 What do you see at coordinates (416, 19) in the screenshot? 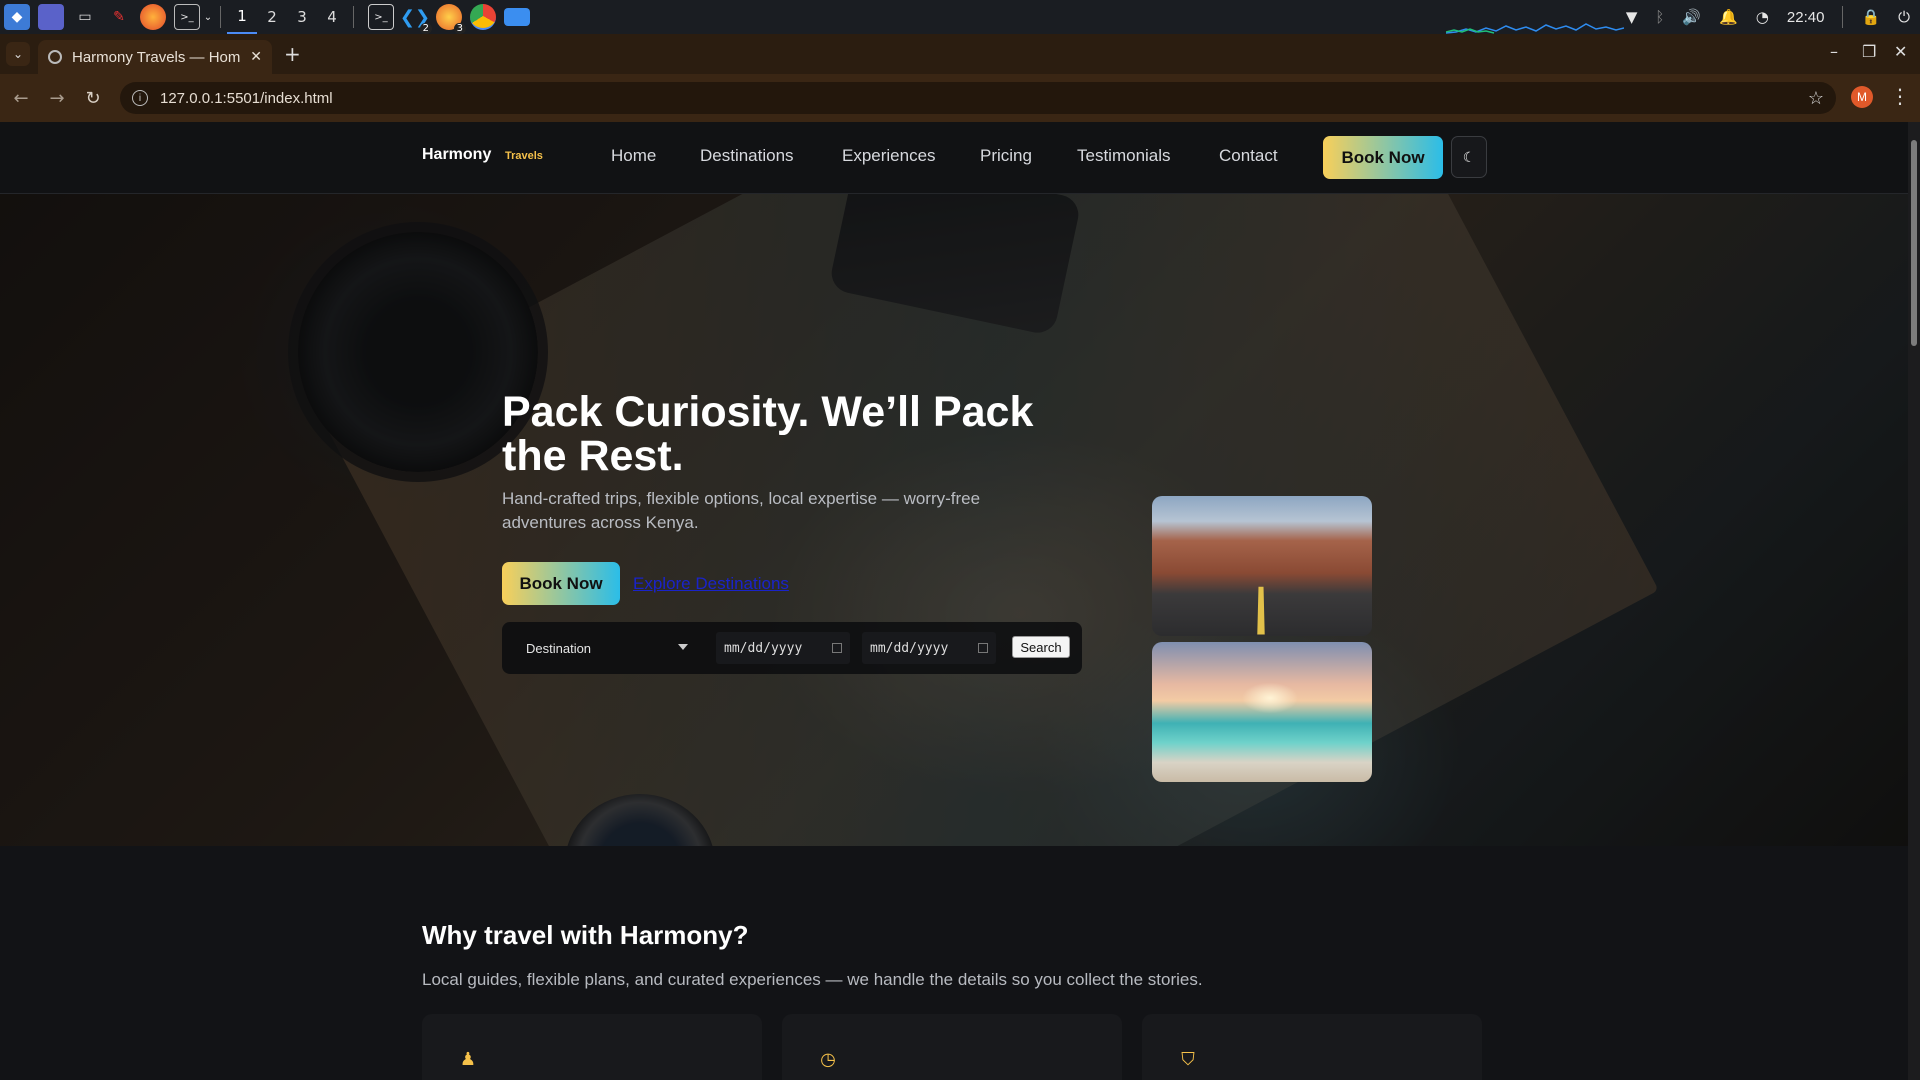
I see `vscode-icon: ❮❯ 2` at bounding box center [416, 19].